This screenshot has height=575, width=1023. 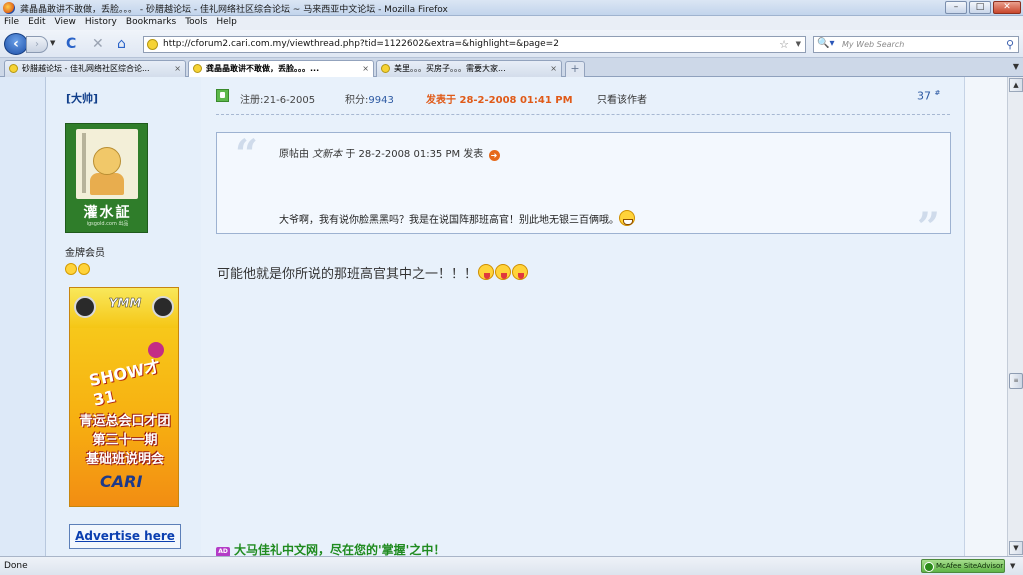 What do you see at coordinates (278, 100) in the screenshot?
I see `register-date: 注册:21-6-2005` at bounding box center [278, 100].